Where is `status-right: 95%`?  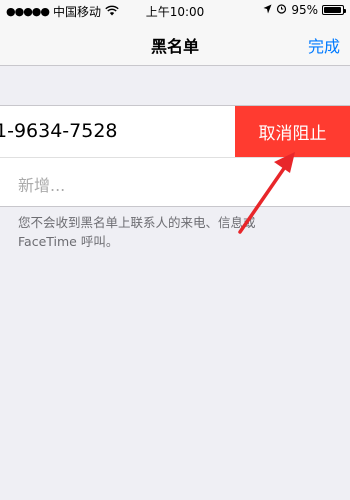 status-right: 95% is located at coordinates (304, 10).